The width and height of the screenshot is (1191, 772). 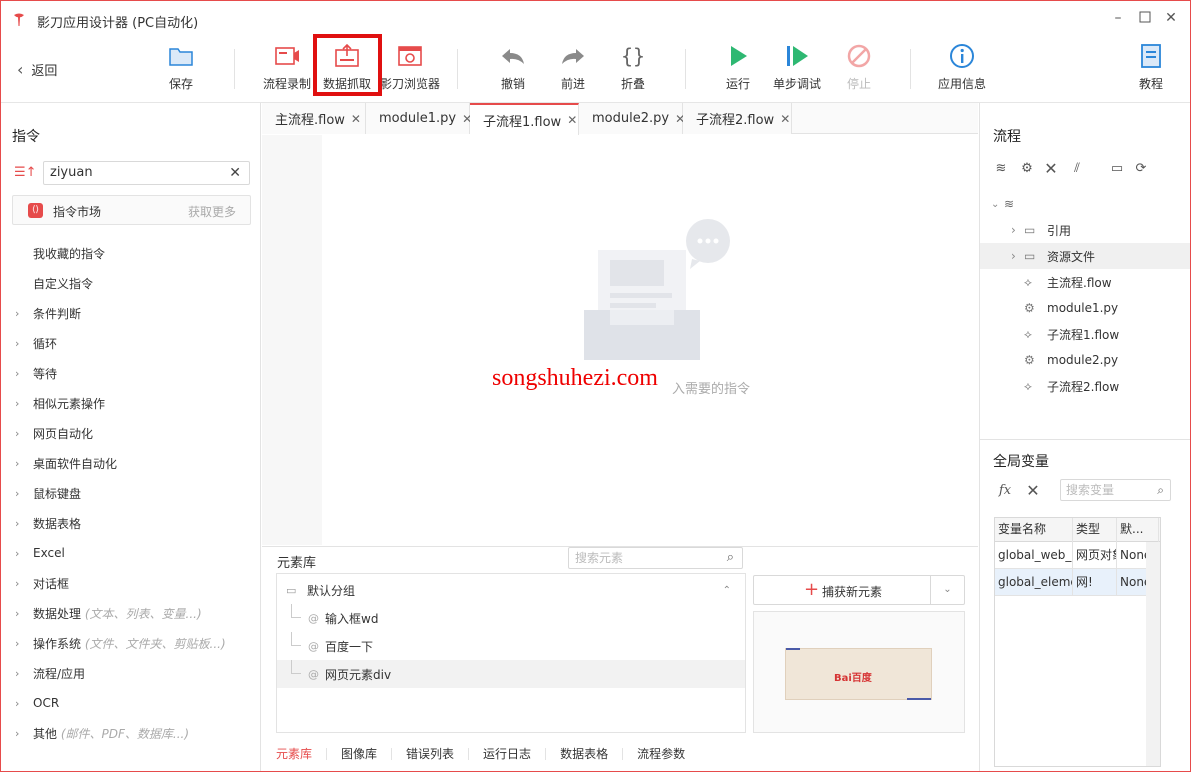 What do you see at coordinates (130, 463) in the screenshot?
I see `instruction-category: › 桌面软件自动化` at bounding box center [130, 463].